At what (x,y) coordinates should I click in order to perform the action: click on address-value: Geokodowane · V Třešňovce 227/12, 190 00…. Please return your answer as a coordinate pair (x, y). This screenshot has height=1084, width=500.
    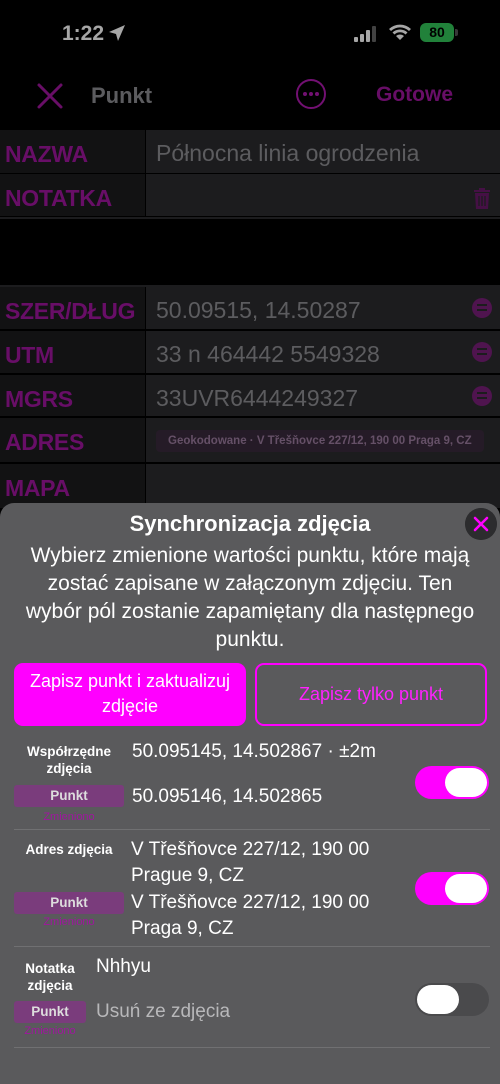
    Looking at the image, I should click on (323, 440).